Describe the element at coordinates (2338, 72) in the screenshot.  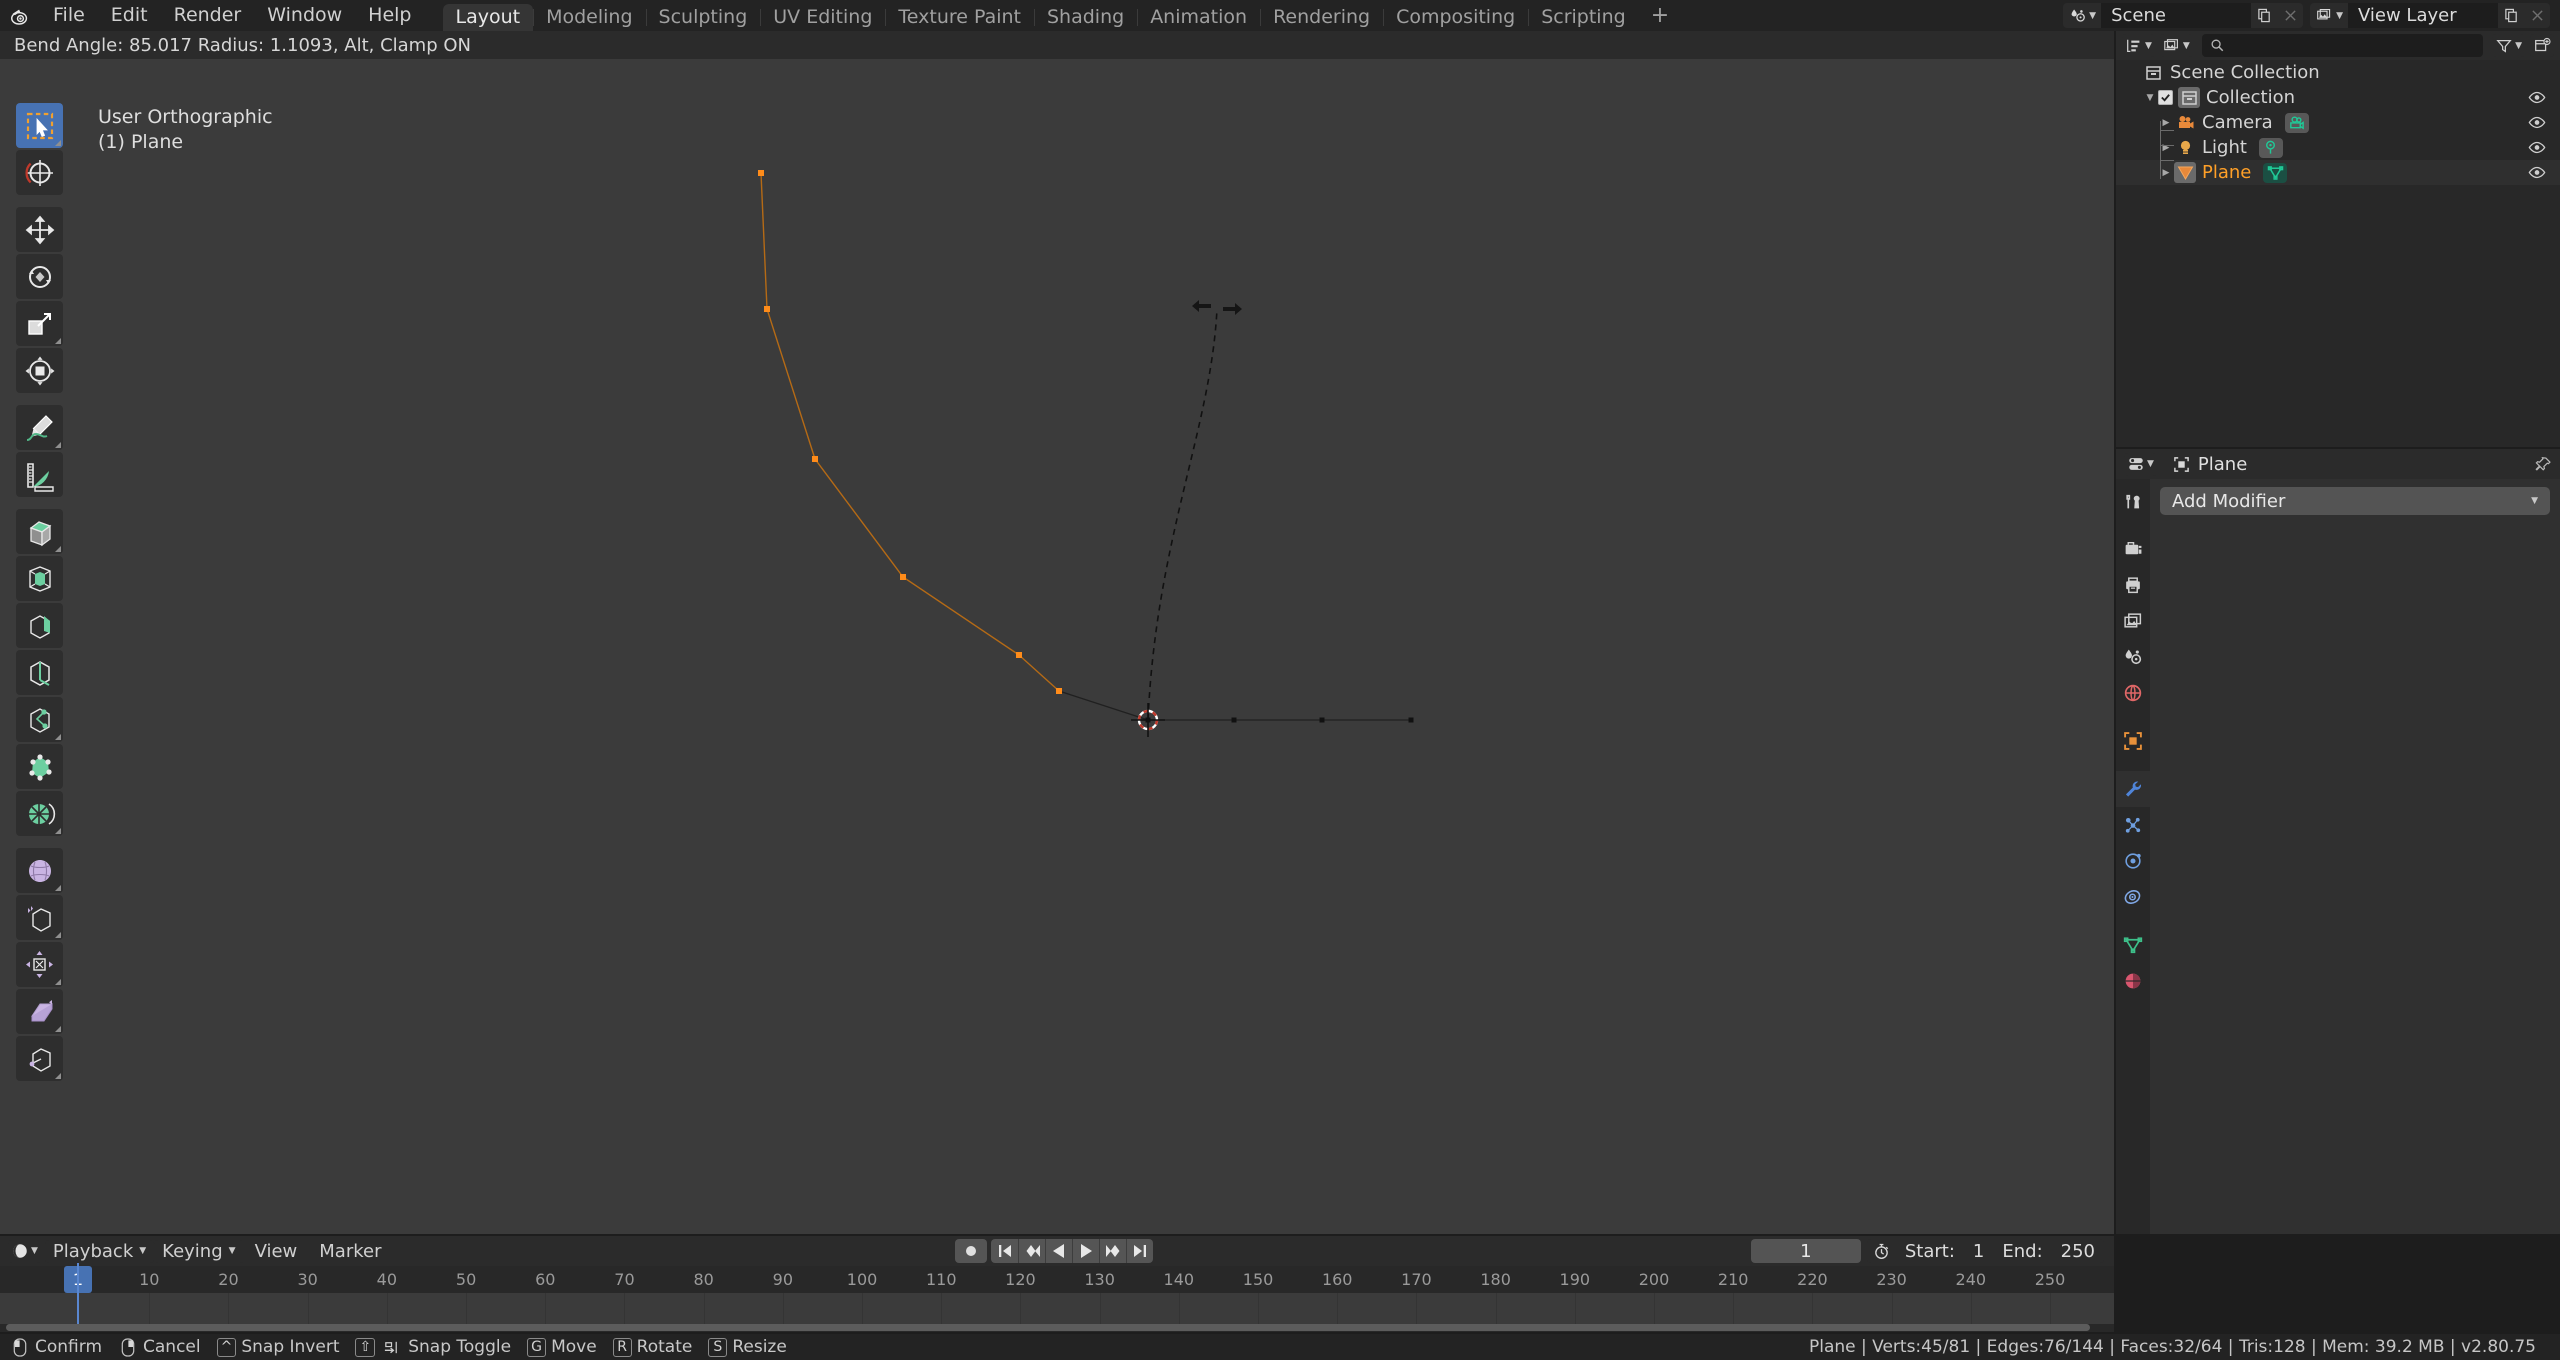
I see `outliner-row-scene-collection: Scene Collection` at that location.